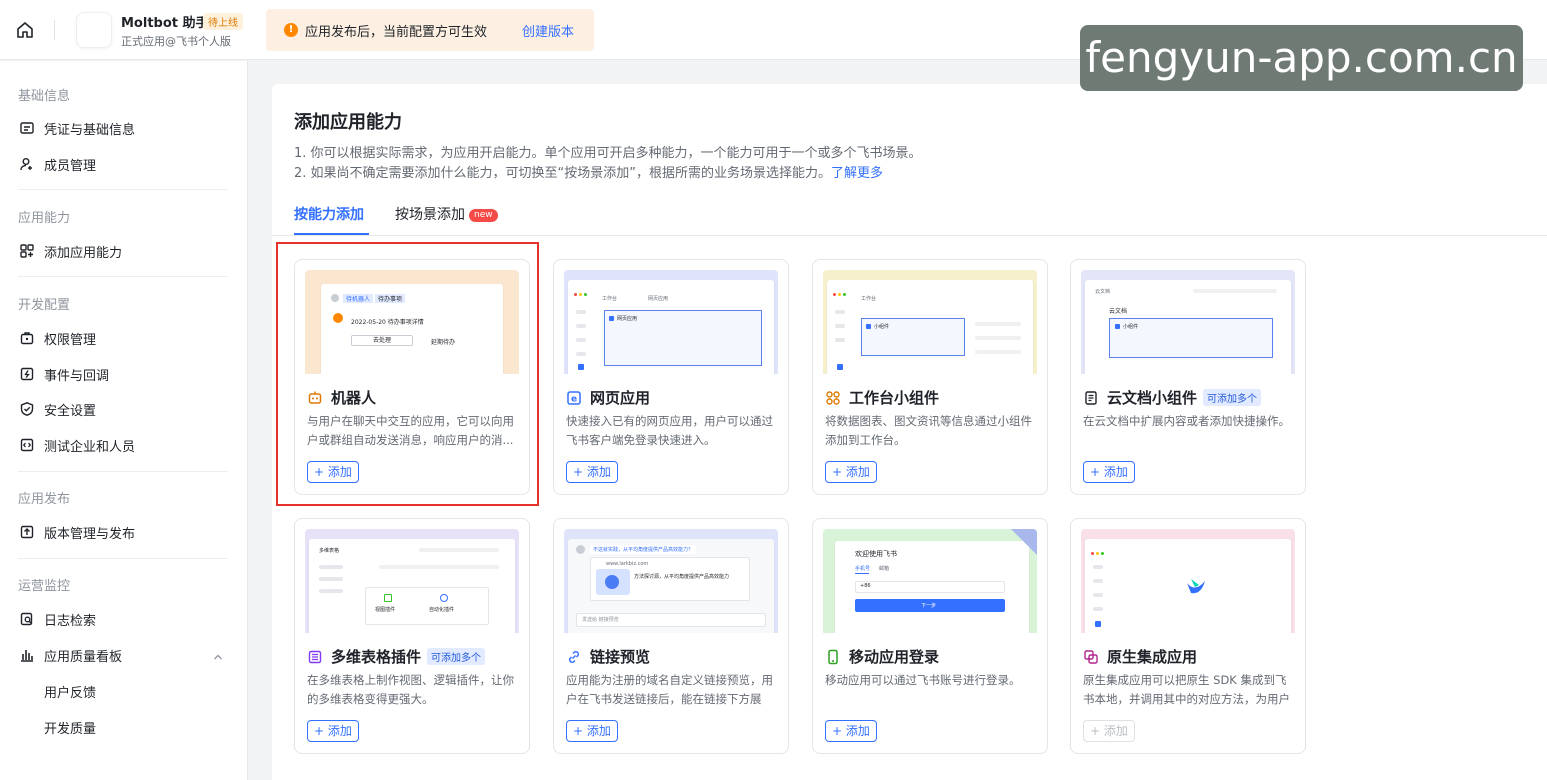 The image size is (1547, 780). Describe the element at coordinates (27, 164) in the screenshot. I see `member-icon` at that location.